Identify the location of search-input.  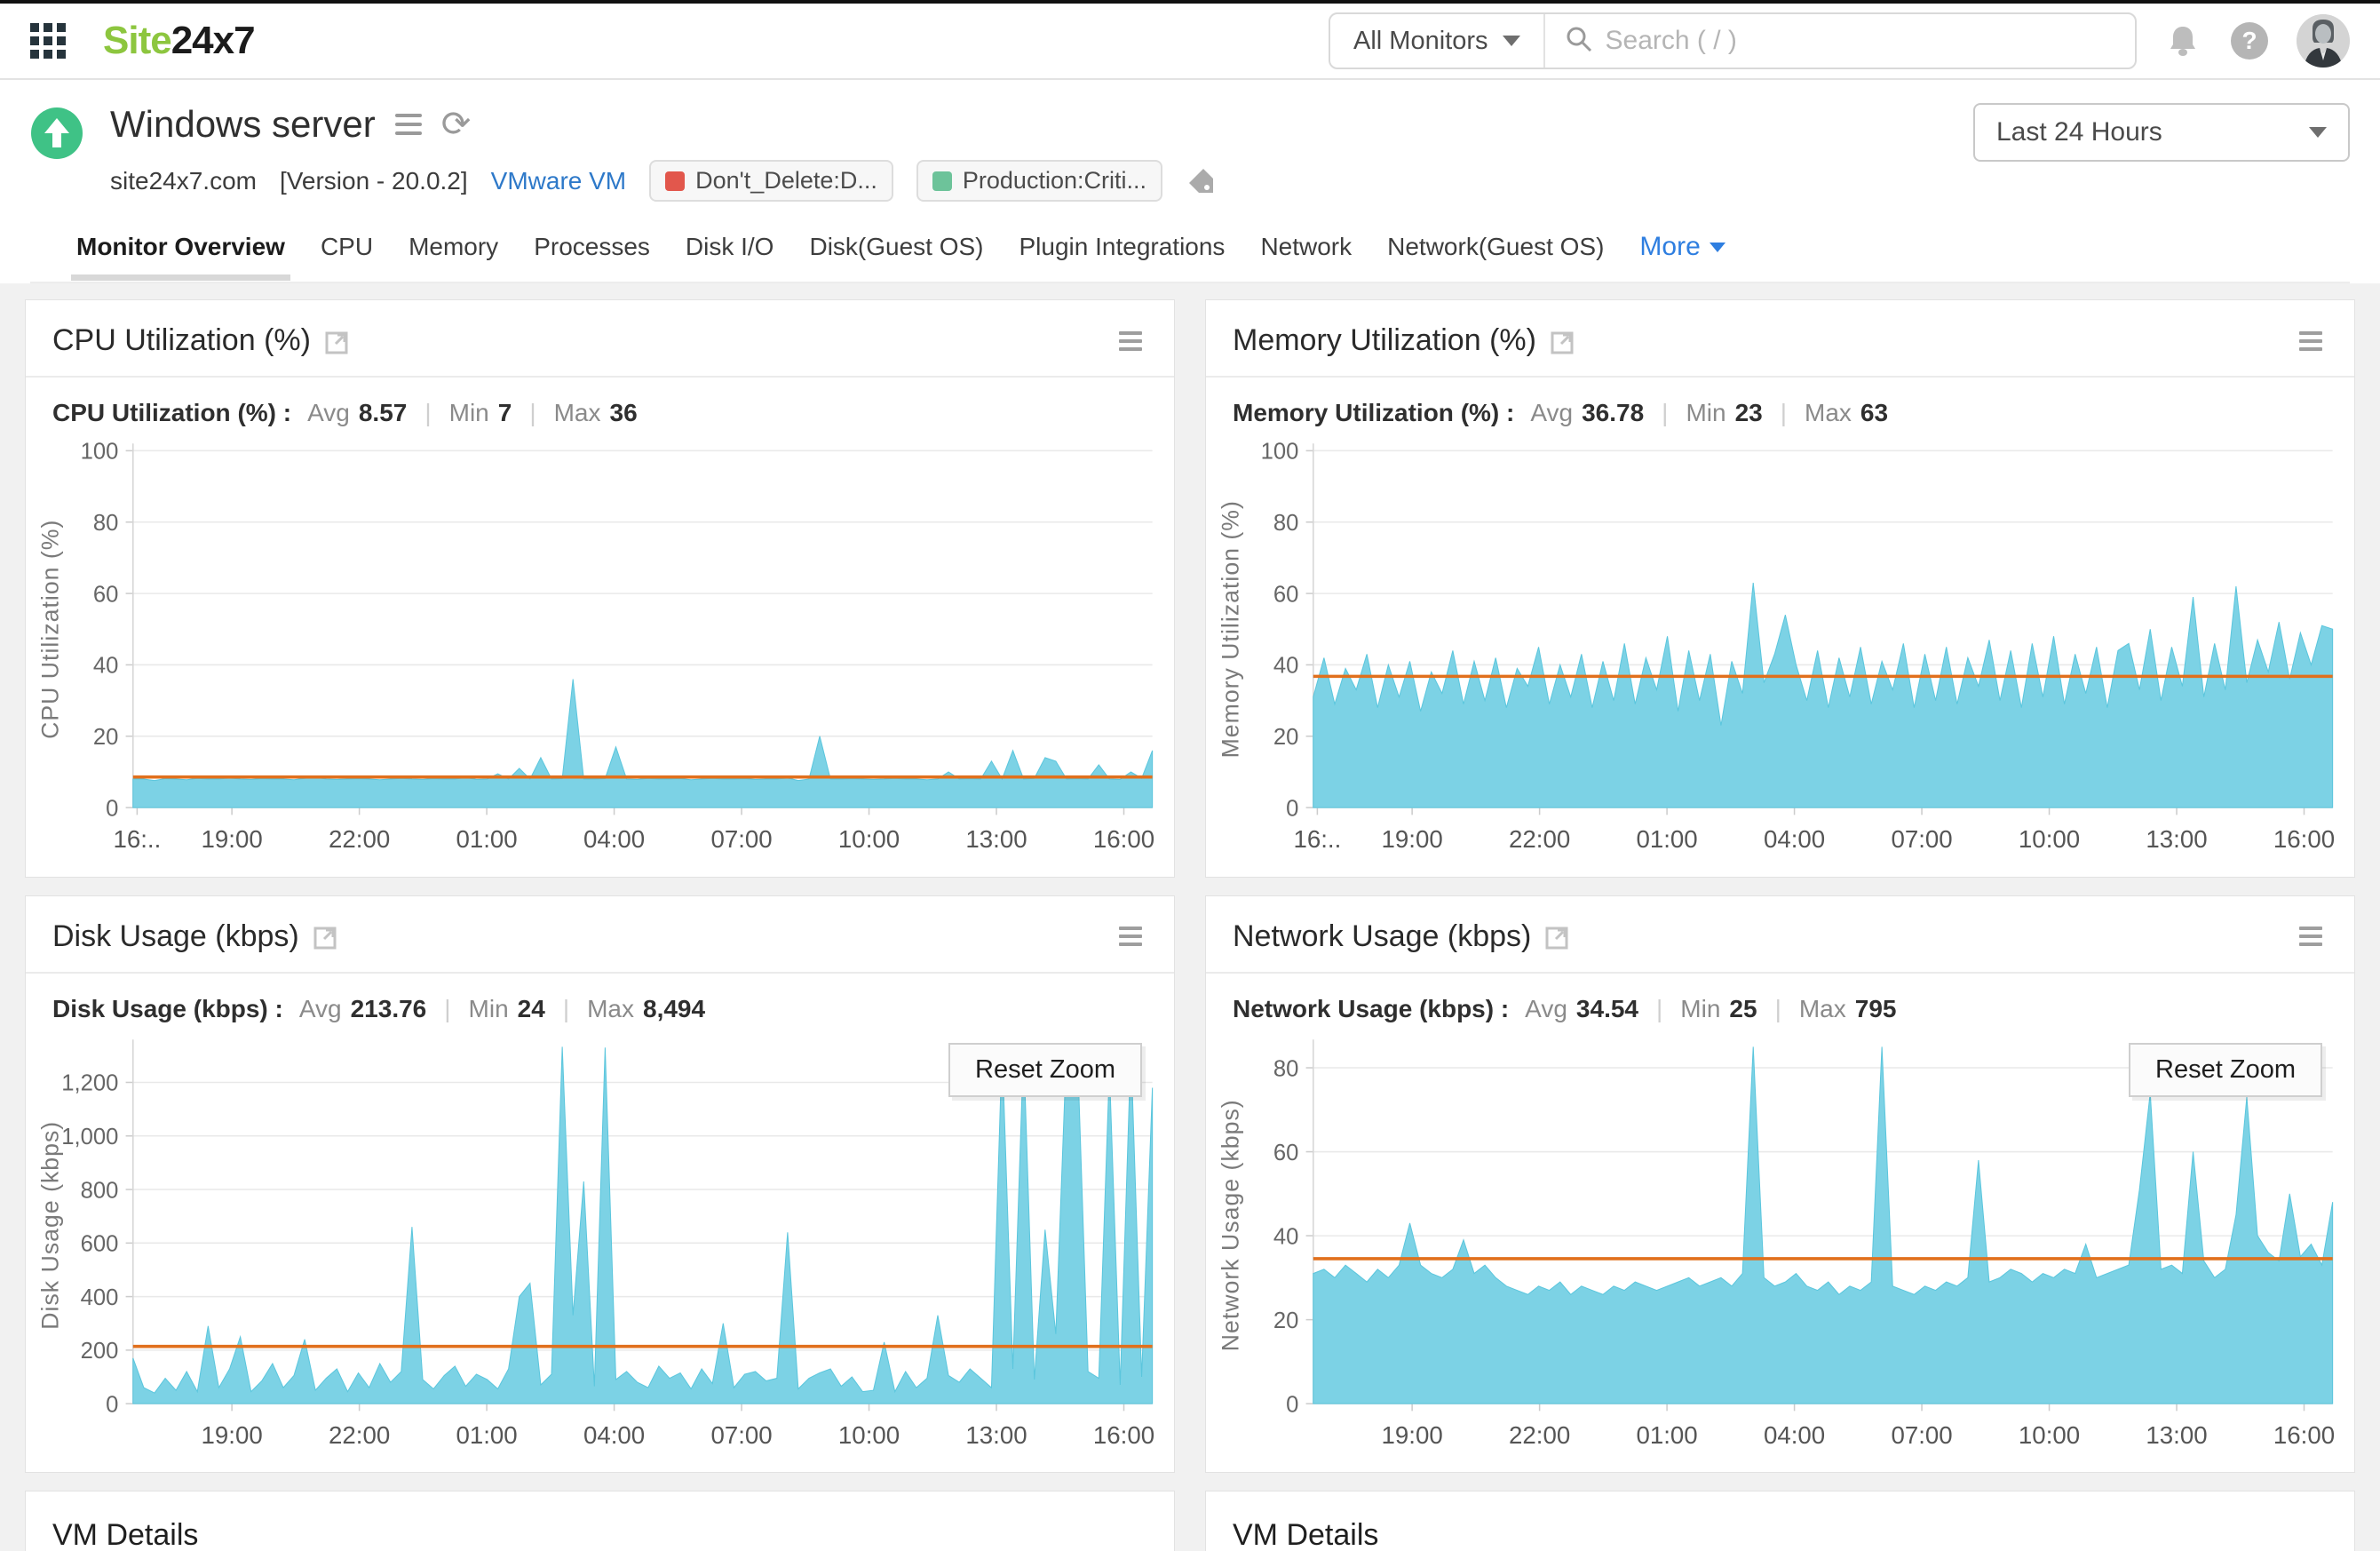
(1860, 41).